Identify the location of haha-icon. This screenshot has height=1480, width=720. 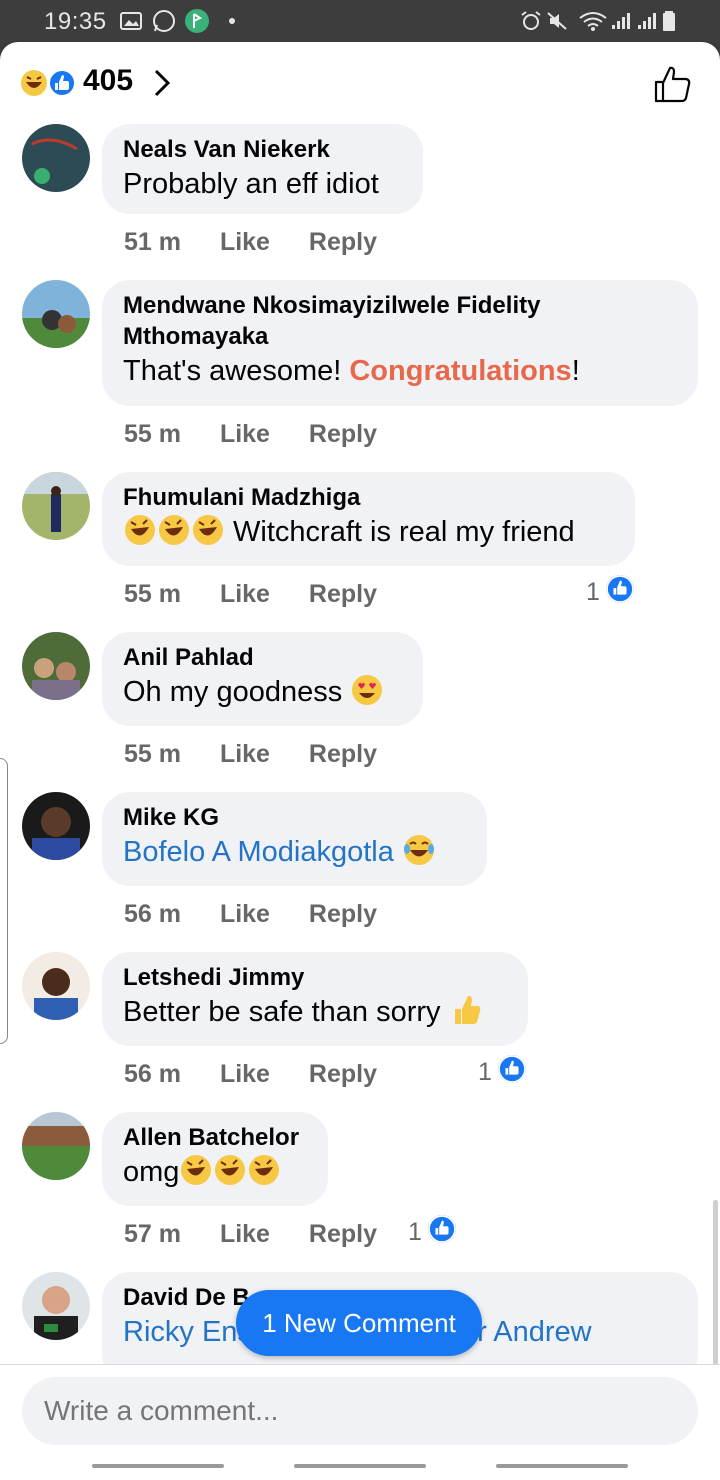
(34, 83).